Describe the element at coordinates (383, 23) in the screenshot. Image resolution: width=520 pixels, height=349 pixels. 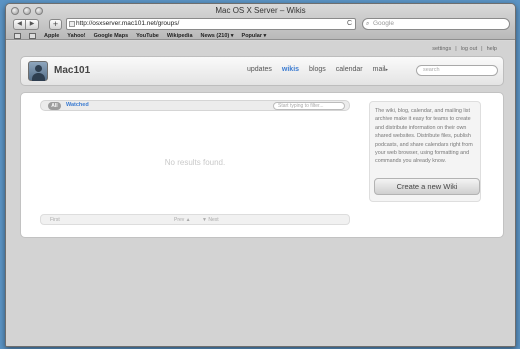
I see `browser-search-placeholder: Google` at that location.